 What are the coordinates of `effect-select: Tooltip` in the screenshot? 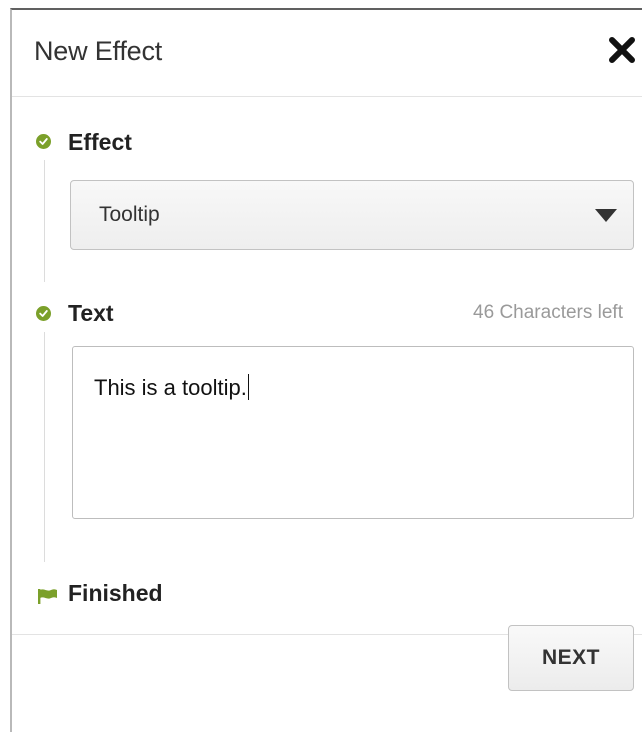 It's located at (352, 215).